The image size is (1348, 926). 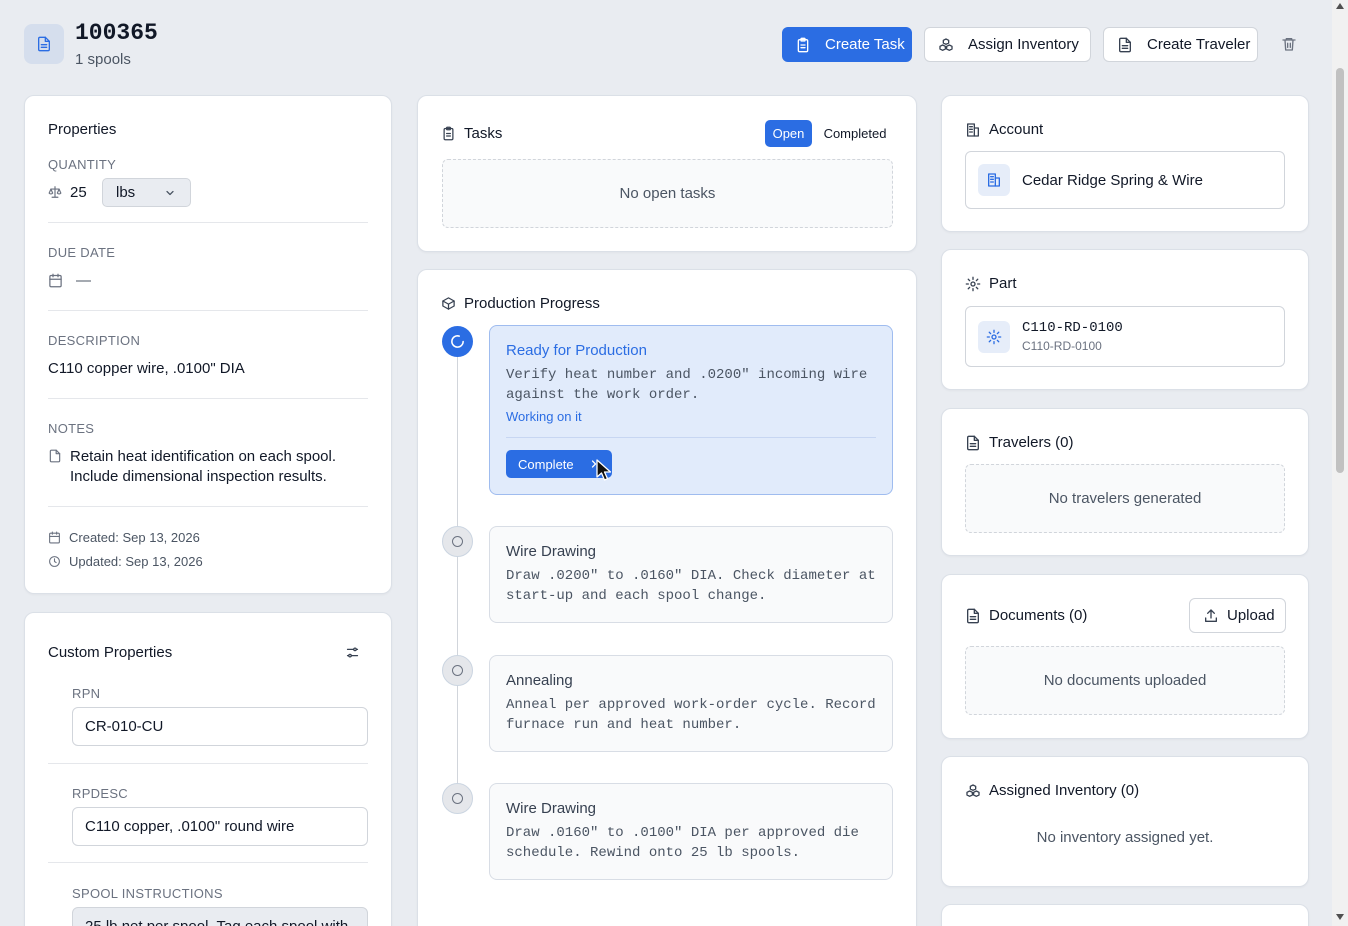 What do you see at coordinates (457, 571) in the screenshot?
I see `timeline-line` at bounding box center [457, 571].